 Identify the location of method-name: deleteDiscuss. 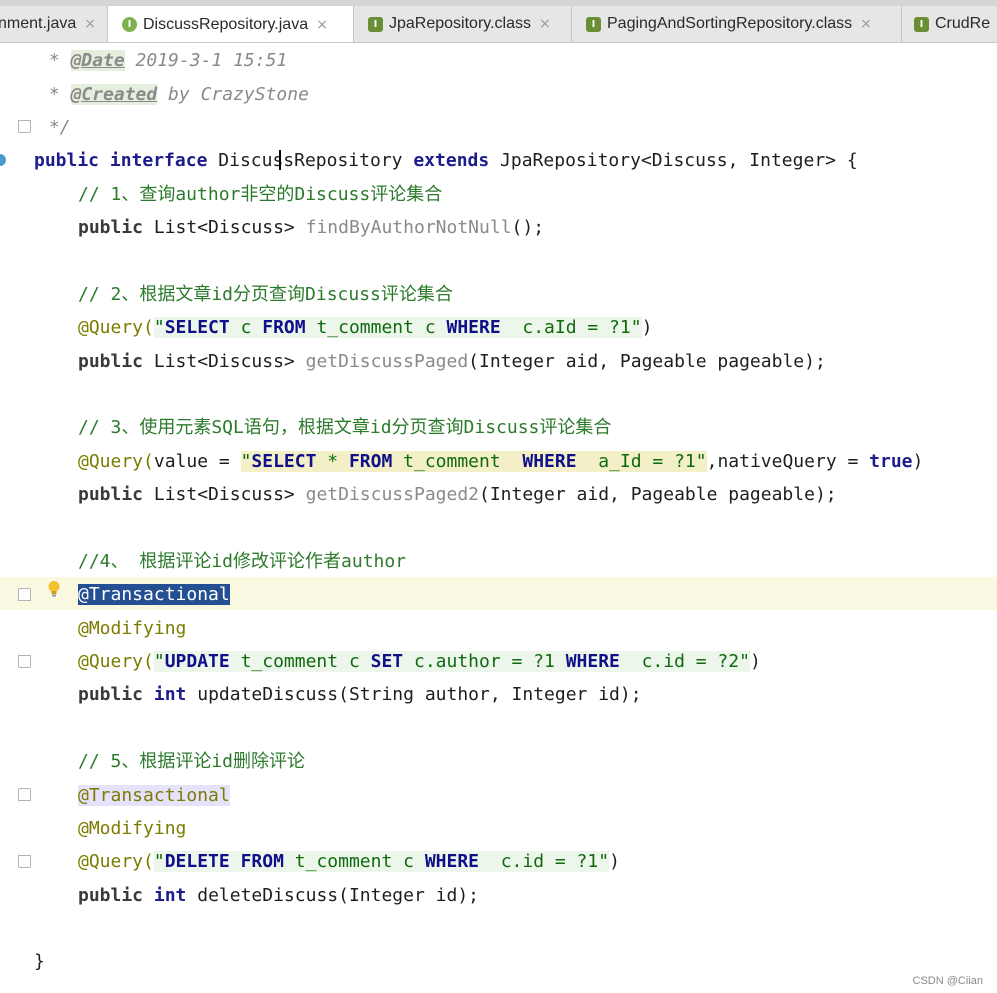
(268, 895).